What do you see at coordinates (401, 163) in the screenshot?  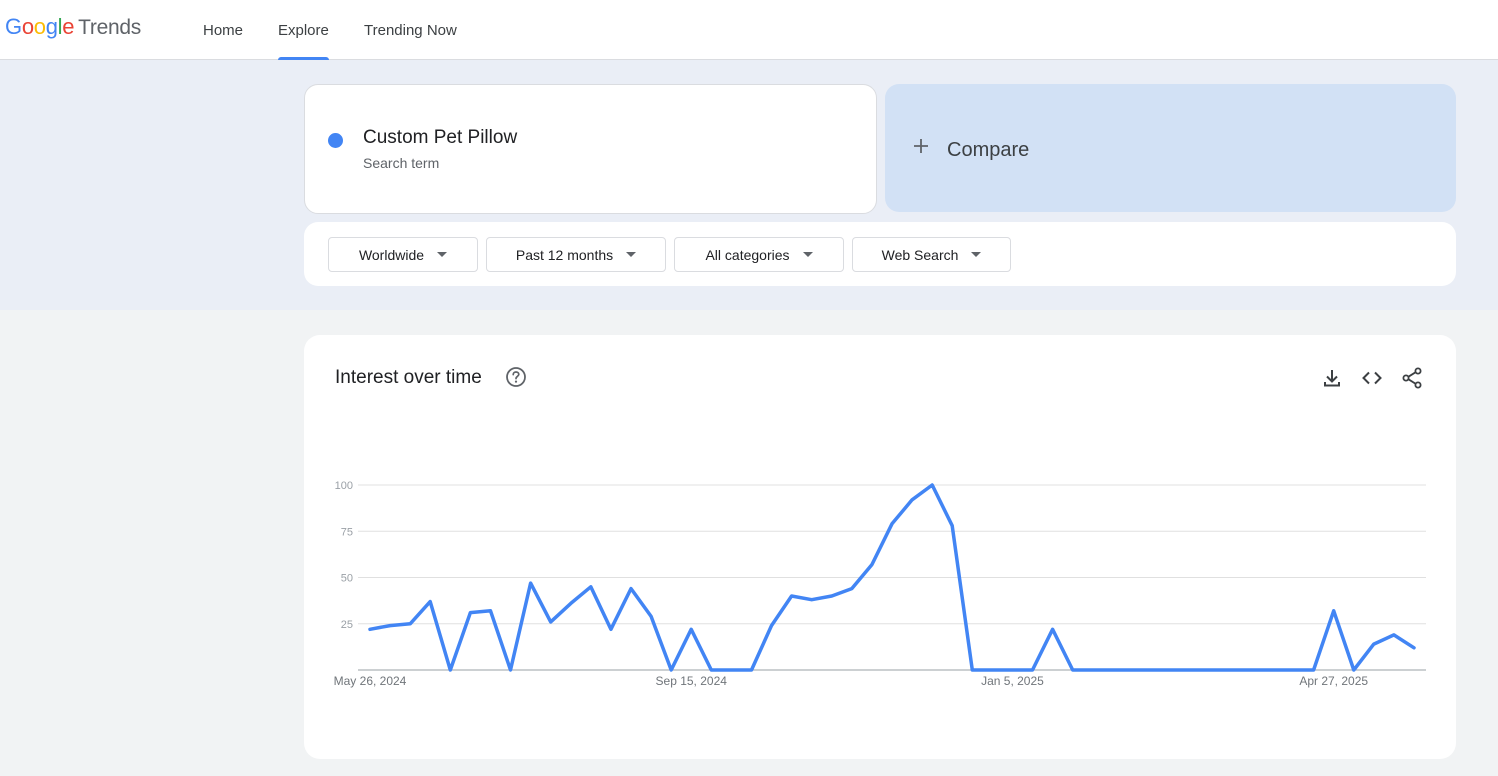 I see `search-term-subtitle: Search term` at bounding box center [401, 163].